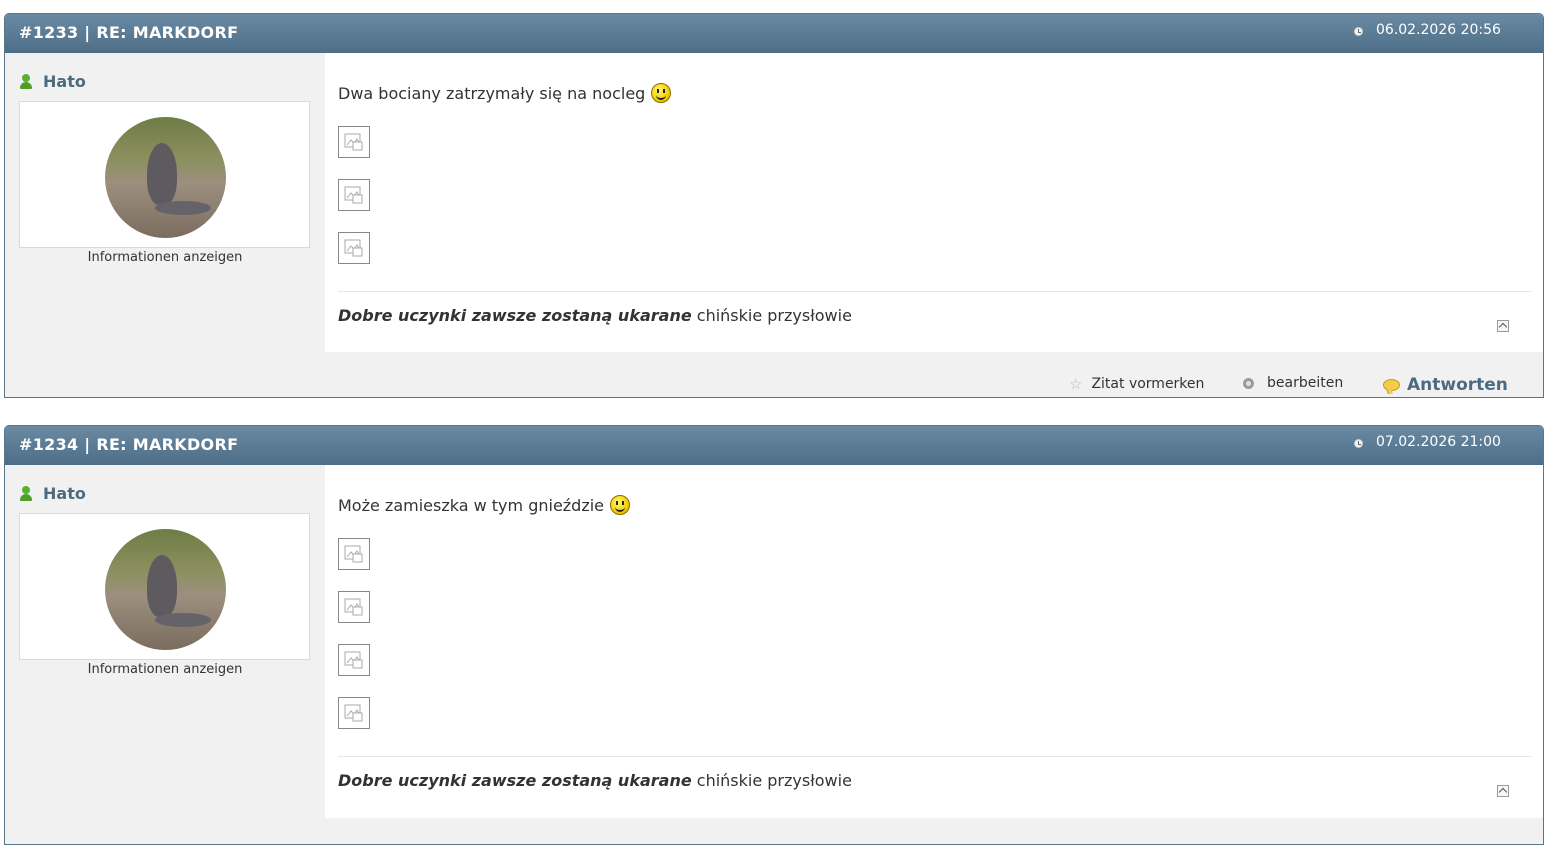  I want to click on gear-icon, so click(1248, 383).